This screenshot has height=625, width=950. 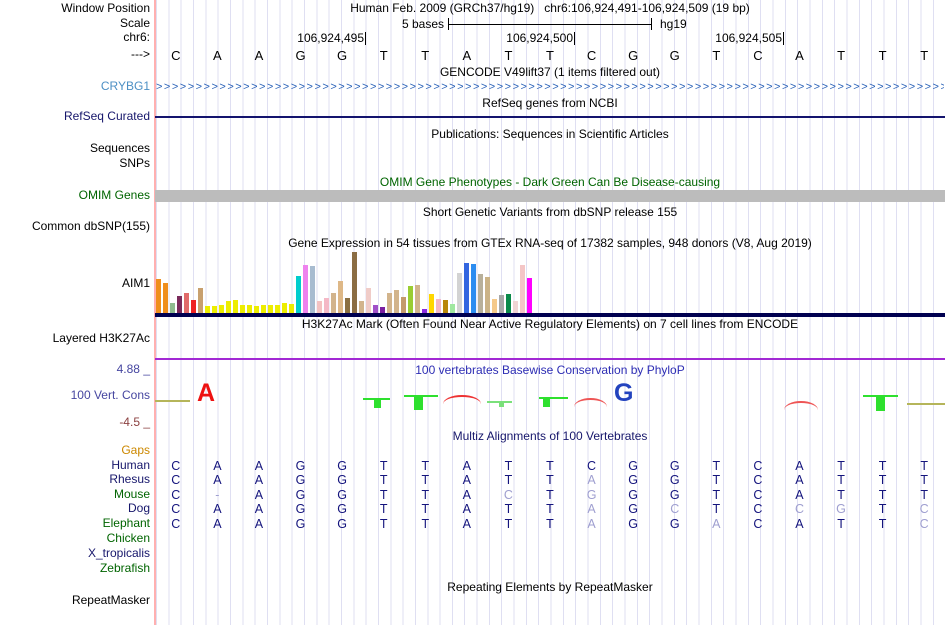 What do you see at coordinates (550, 196) in the screenshot?
I see `omim-gene-bar` at bounding box center [550, 196].